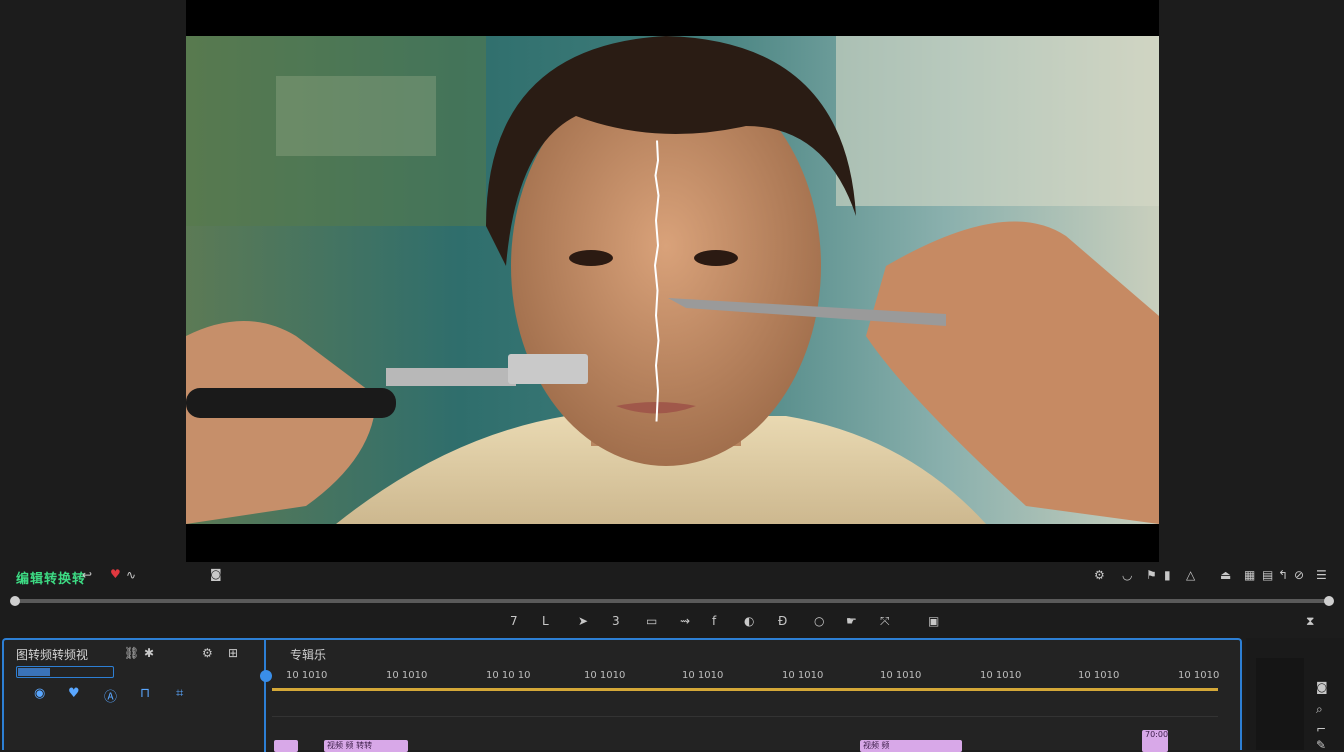 This screenshot has width=1344, height=752. Describe the element at coordinates (545, 621) in the screenshot. I see `mark-out-button: L` at that location.